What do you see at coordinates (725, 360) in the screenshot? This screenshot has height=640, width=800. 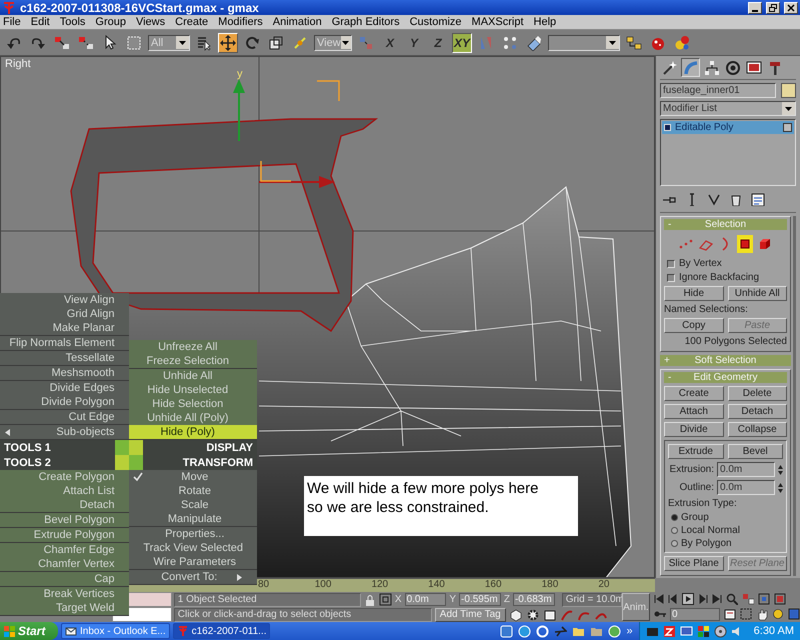 I see `soft-selection-rollout-header: + Soft Selection` at bounding box center [725, 360].